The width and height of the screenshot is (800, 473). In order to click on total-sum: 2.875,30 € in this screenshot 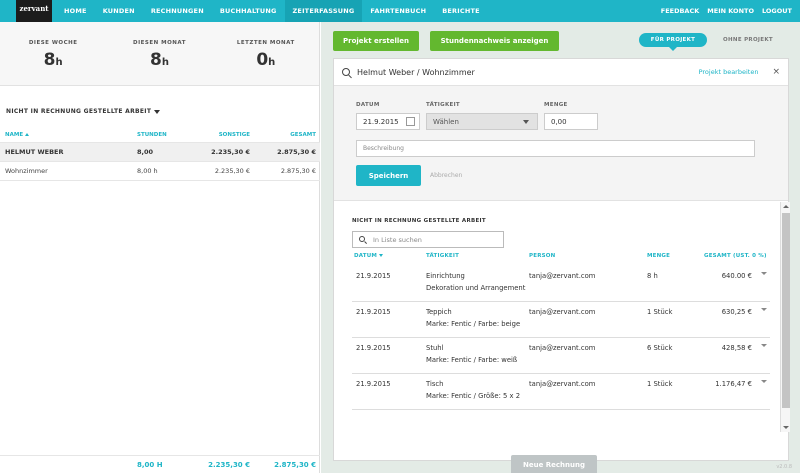, I will do `click(295, 464)`.